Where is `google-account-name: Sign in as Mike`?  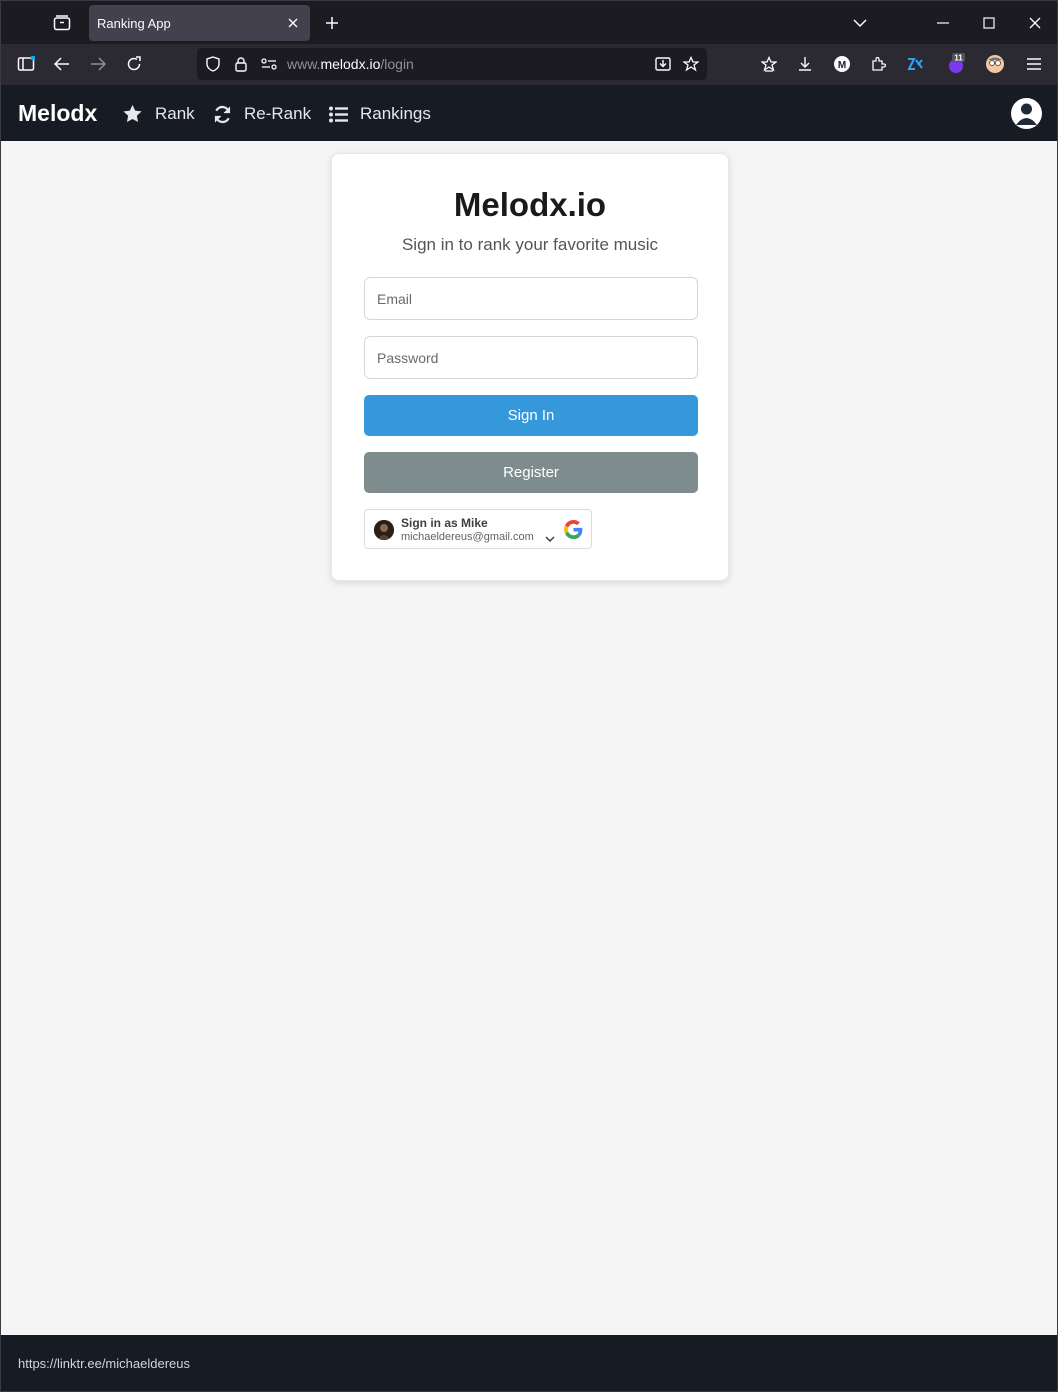 google-account-name: Sign in as Mike is located at coordinates (444, 523).